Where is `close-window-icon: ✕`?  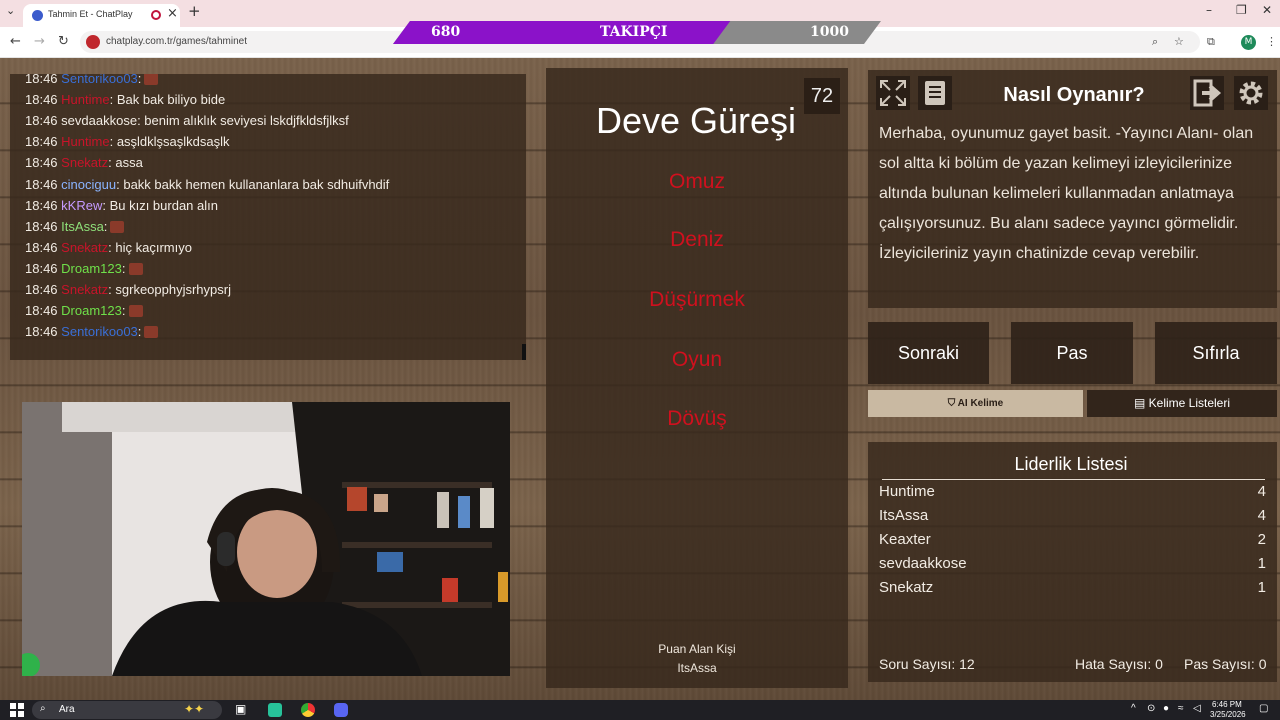
close-window-icon: ✕ is located at coordinates (1267, 10).